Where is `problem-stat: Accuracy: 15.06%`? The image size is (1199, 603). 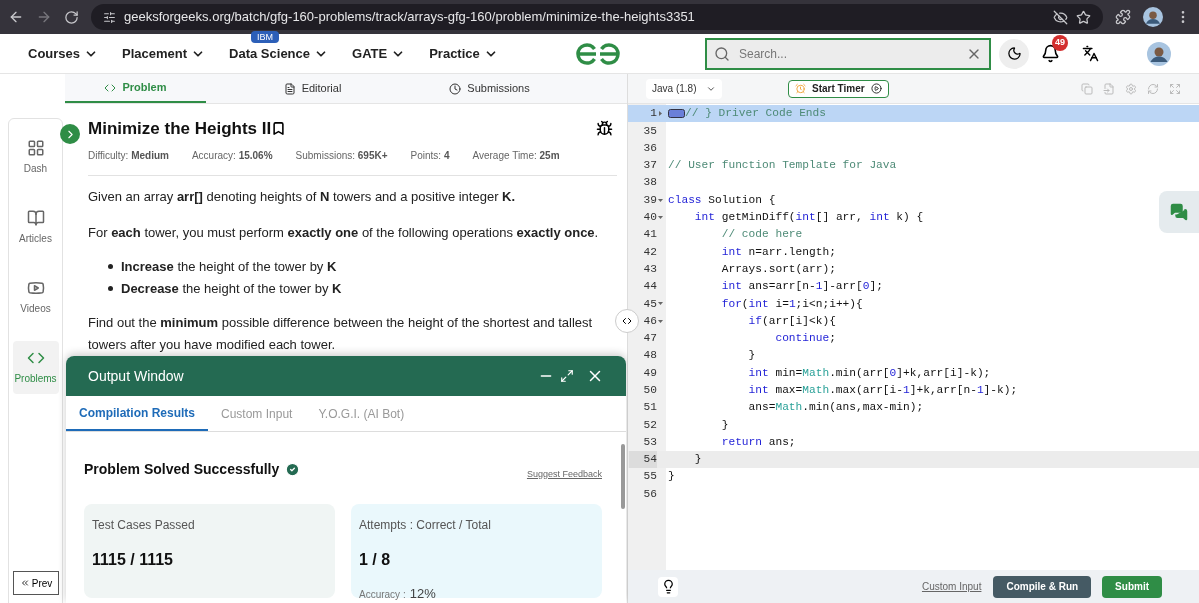
problem-stat: Accuracy: 15.06% is located at coordinates (232, 155).